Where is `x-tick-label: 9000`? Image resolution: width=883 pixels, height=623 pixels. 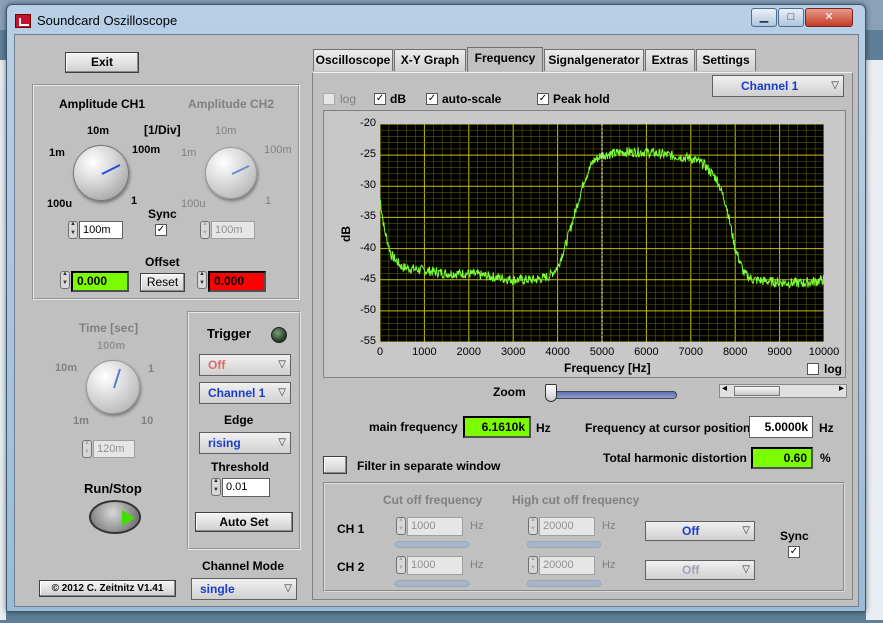
x-tick-label: 9000 is located at coordinates (779, 352).